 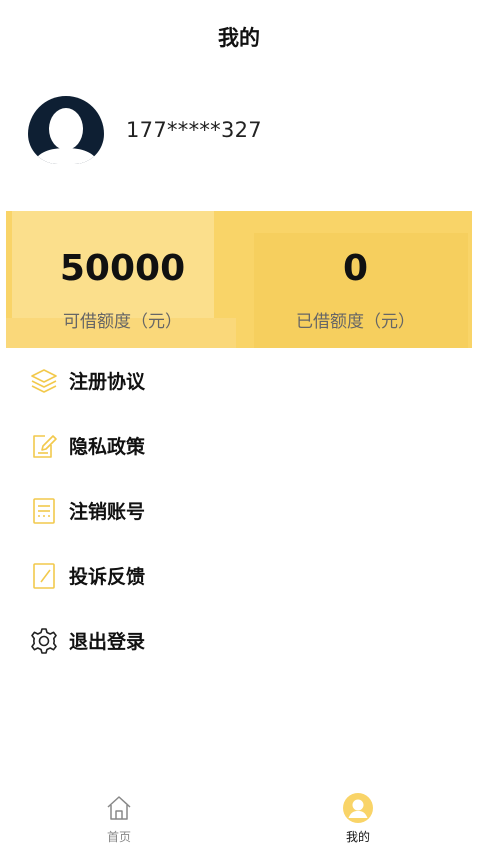 What do you see at coordinates (358, 808) in the screenshot?
I see `user-icon` at bounding box center [358, 808].